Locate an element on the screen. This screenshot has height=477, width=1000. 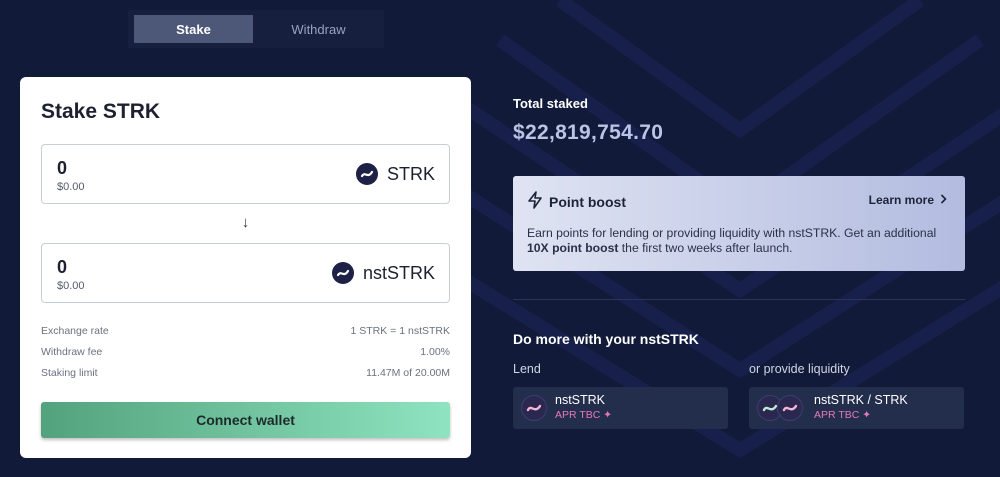
connect-wallet-button: Connect wallet is located at coordinates (245, 420).